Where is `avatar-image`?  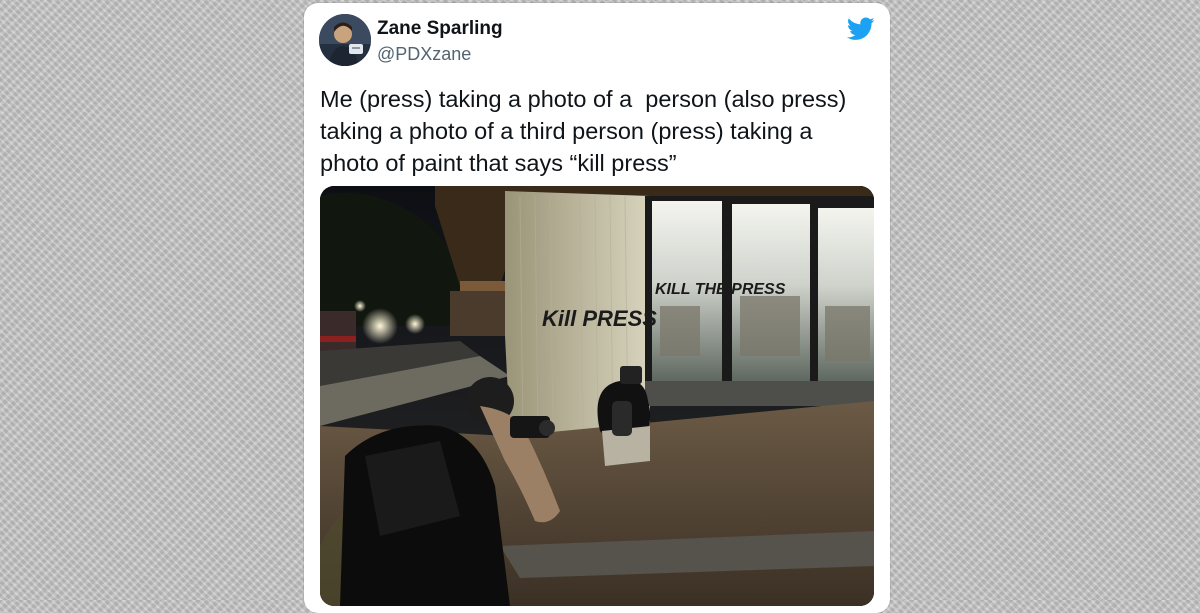
avatar-image is located at coordinates (345, 40).